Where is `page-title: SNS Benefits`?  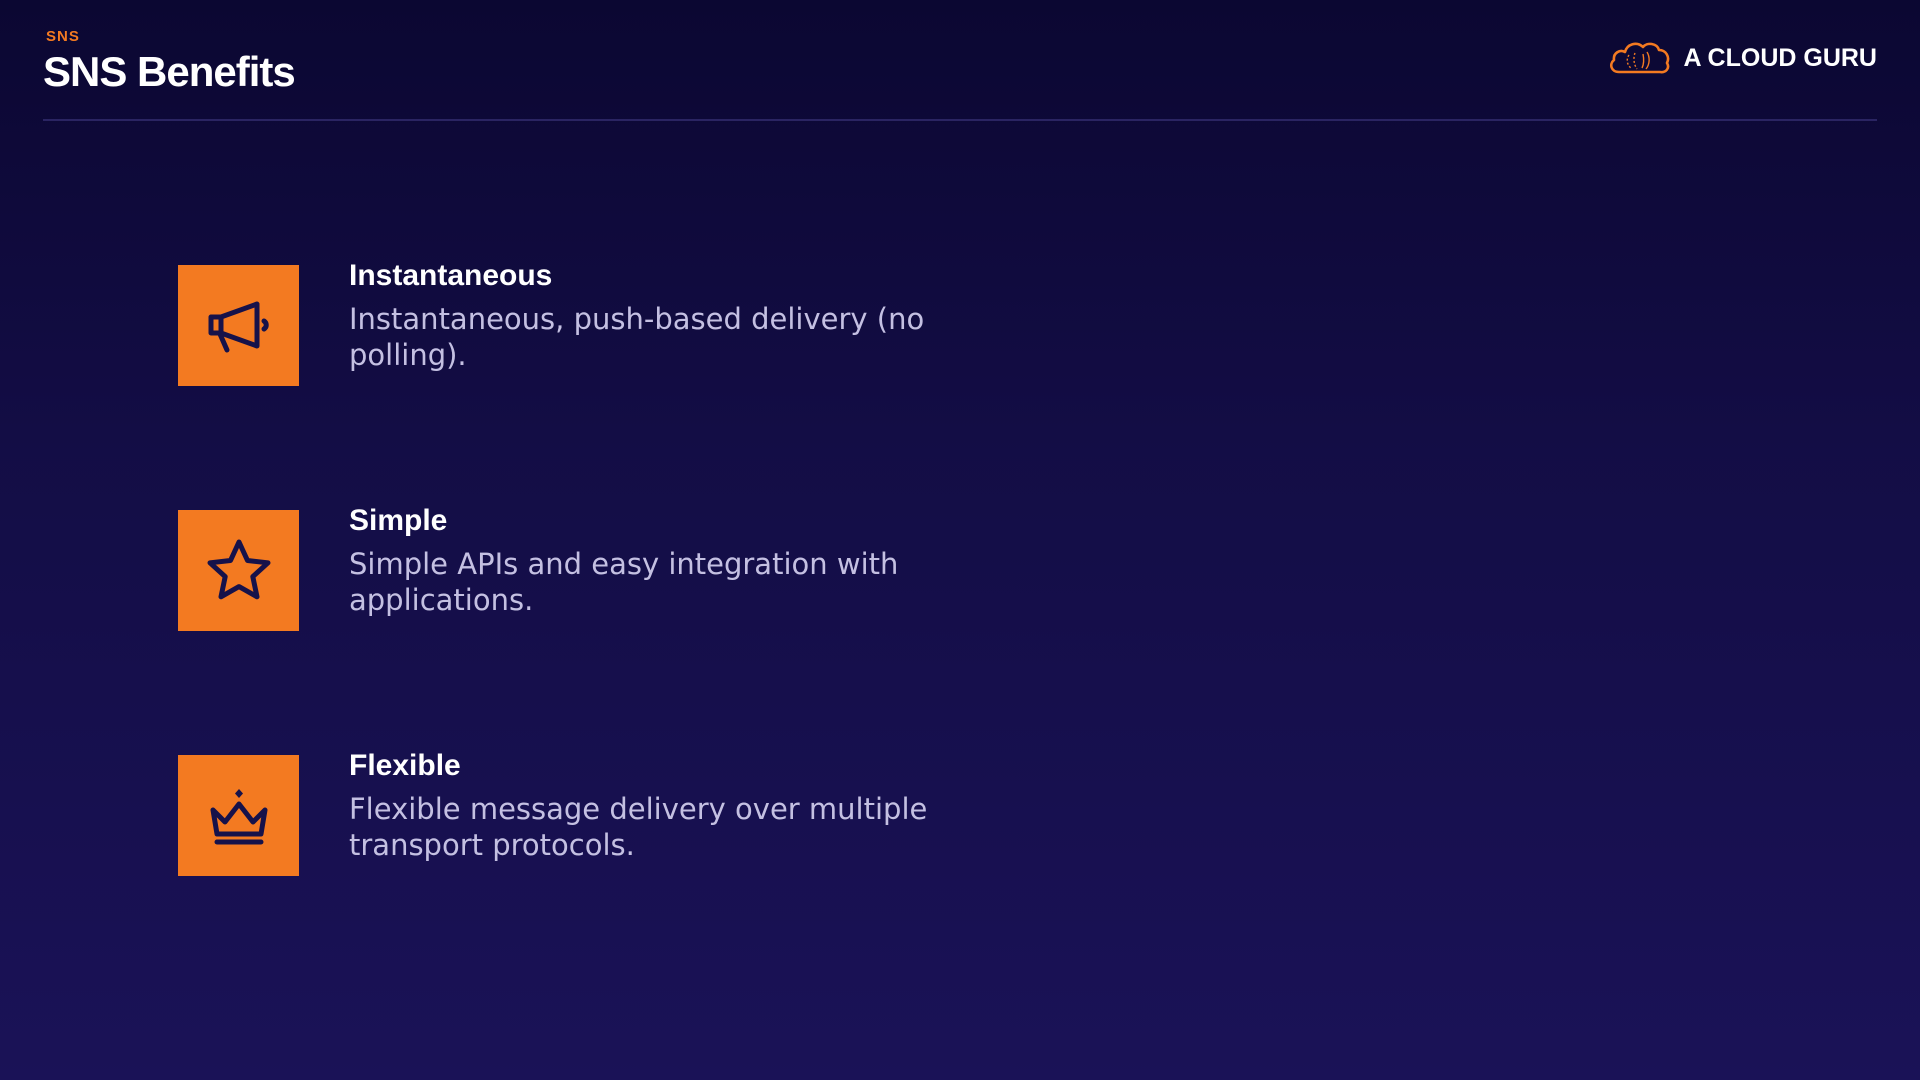 page-title: SNS Benefits is located at coordinates (169, 71).